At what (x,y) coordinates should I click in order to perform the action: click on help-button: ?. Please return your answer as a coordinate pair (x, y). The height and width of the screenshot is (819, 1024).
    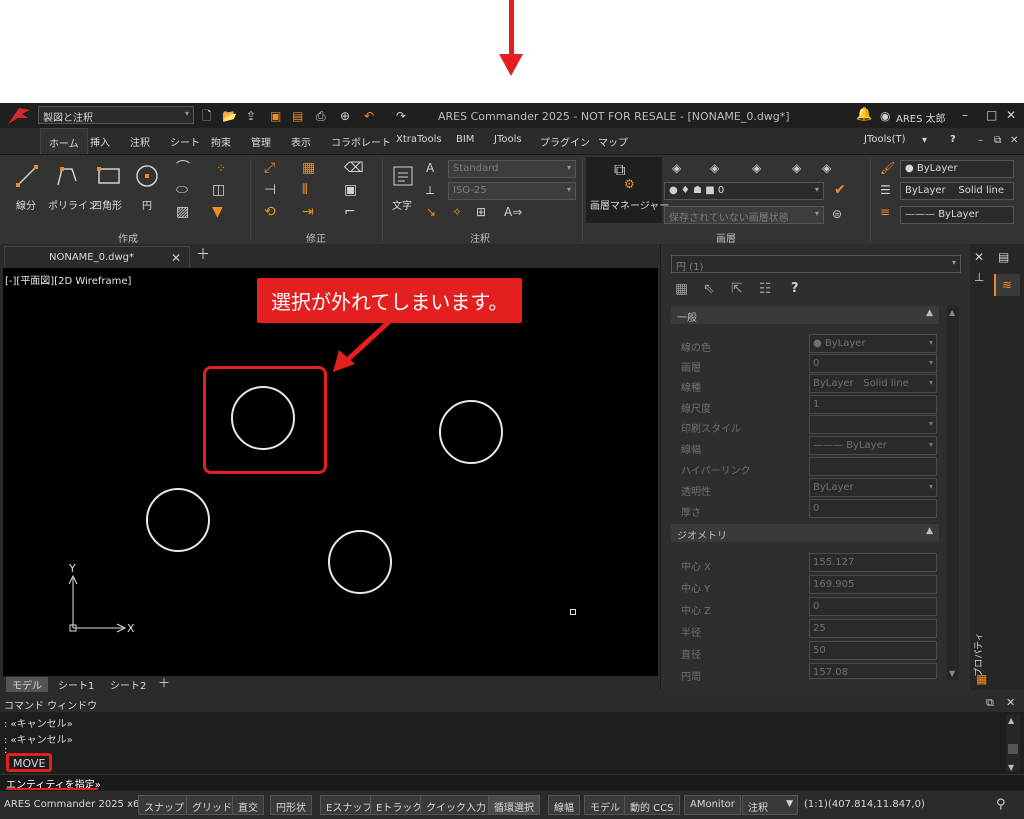
    Looking at the image, I should click on (953, 139).